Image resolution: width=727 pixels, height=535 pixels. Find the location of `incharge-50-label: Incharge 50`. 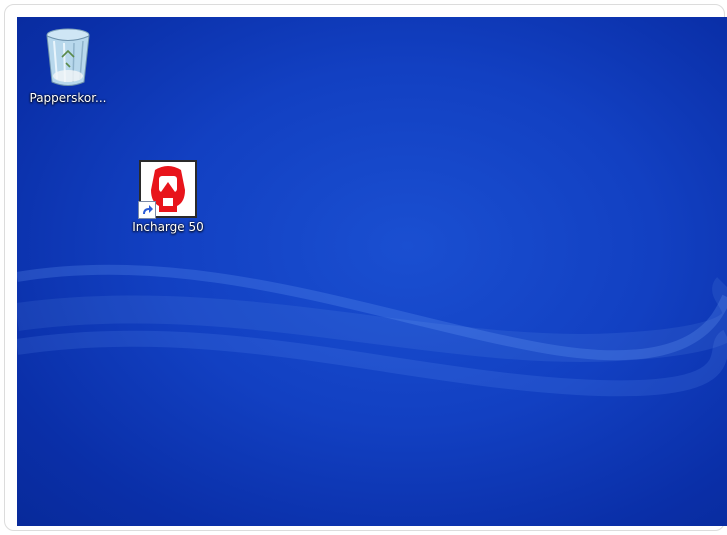

incharge-50-label: Incharge 50 is located at coordinates (168, 227).